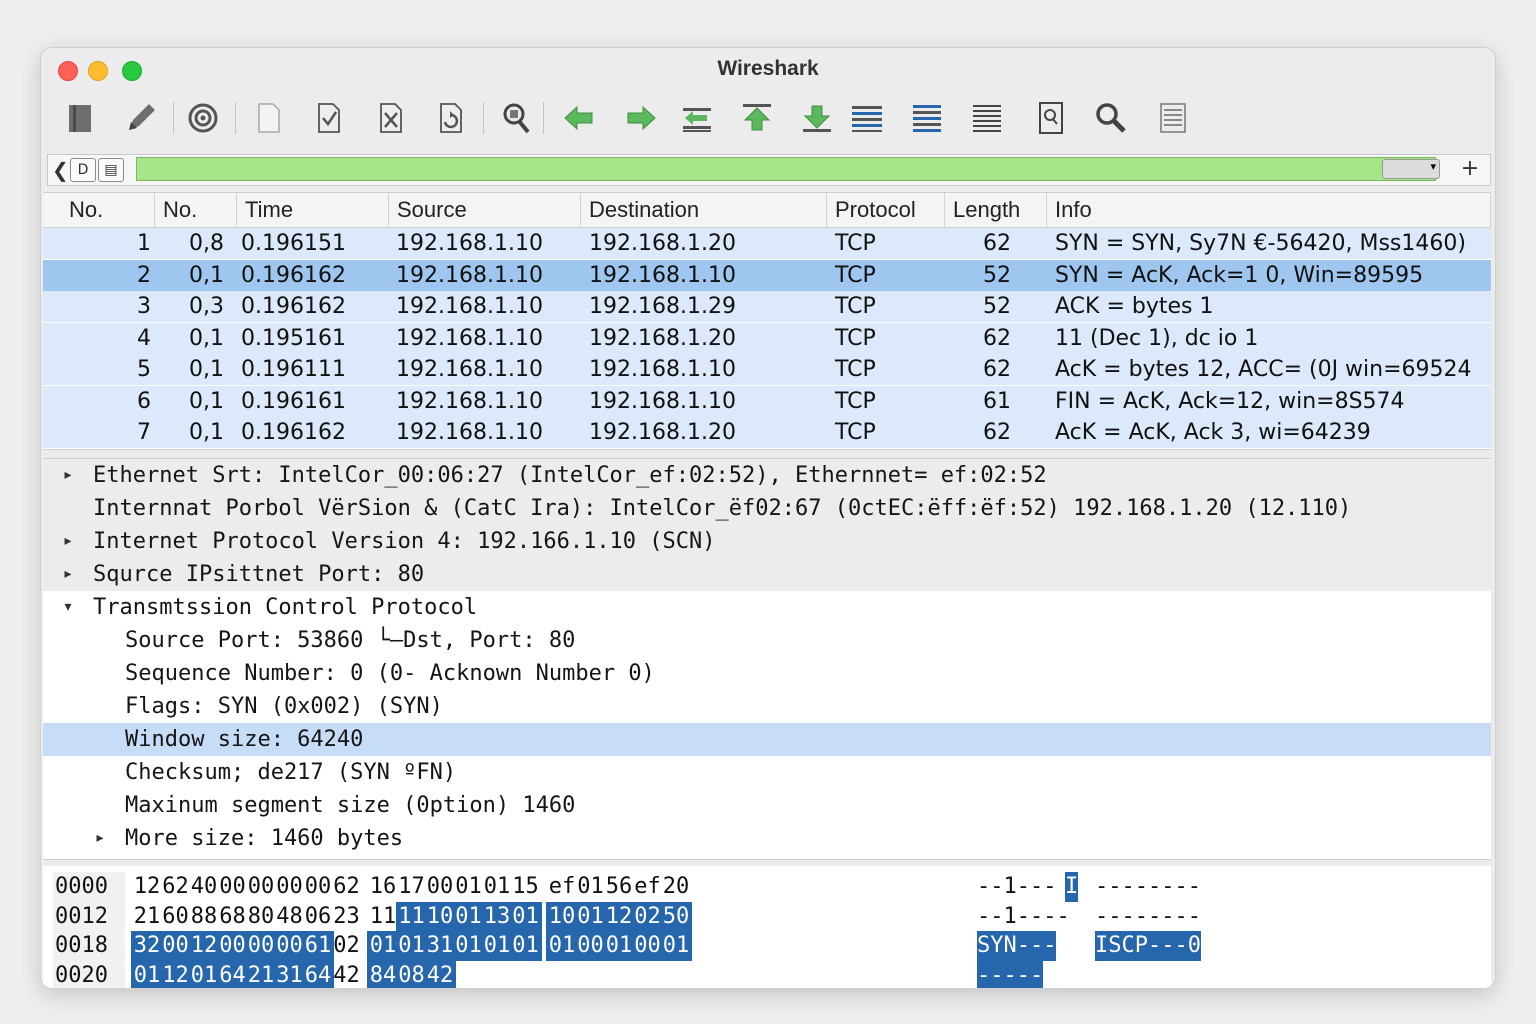 This screenshot has height=1024, width=1536. I want to click on hex-byte: 50, so click(676, 916).